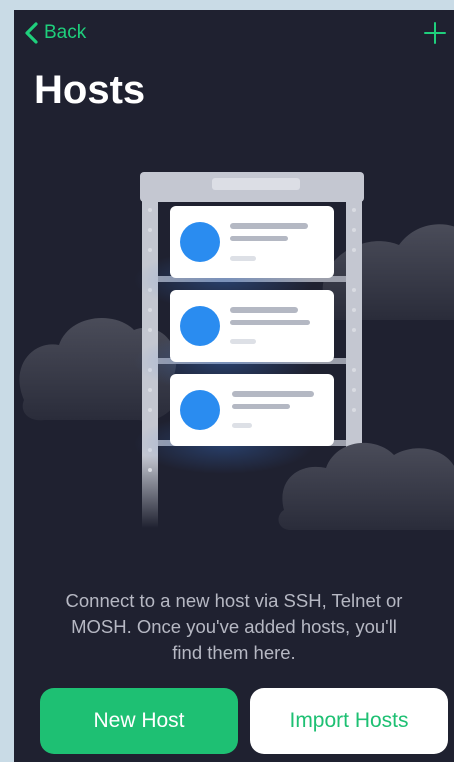  What do you see at coordinates (435, 33) in the screenshot?
I see `plus-icon` at bounding box center [435, 33].